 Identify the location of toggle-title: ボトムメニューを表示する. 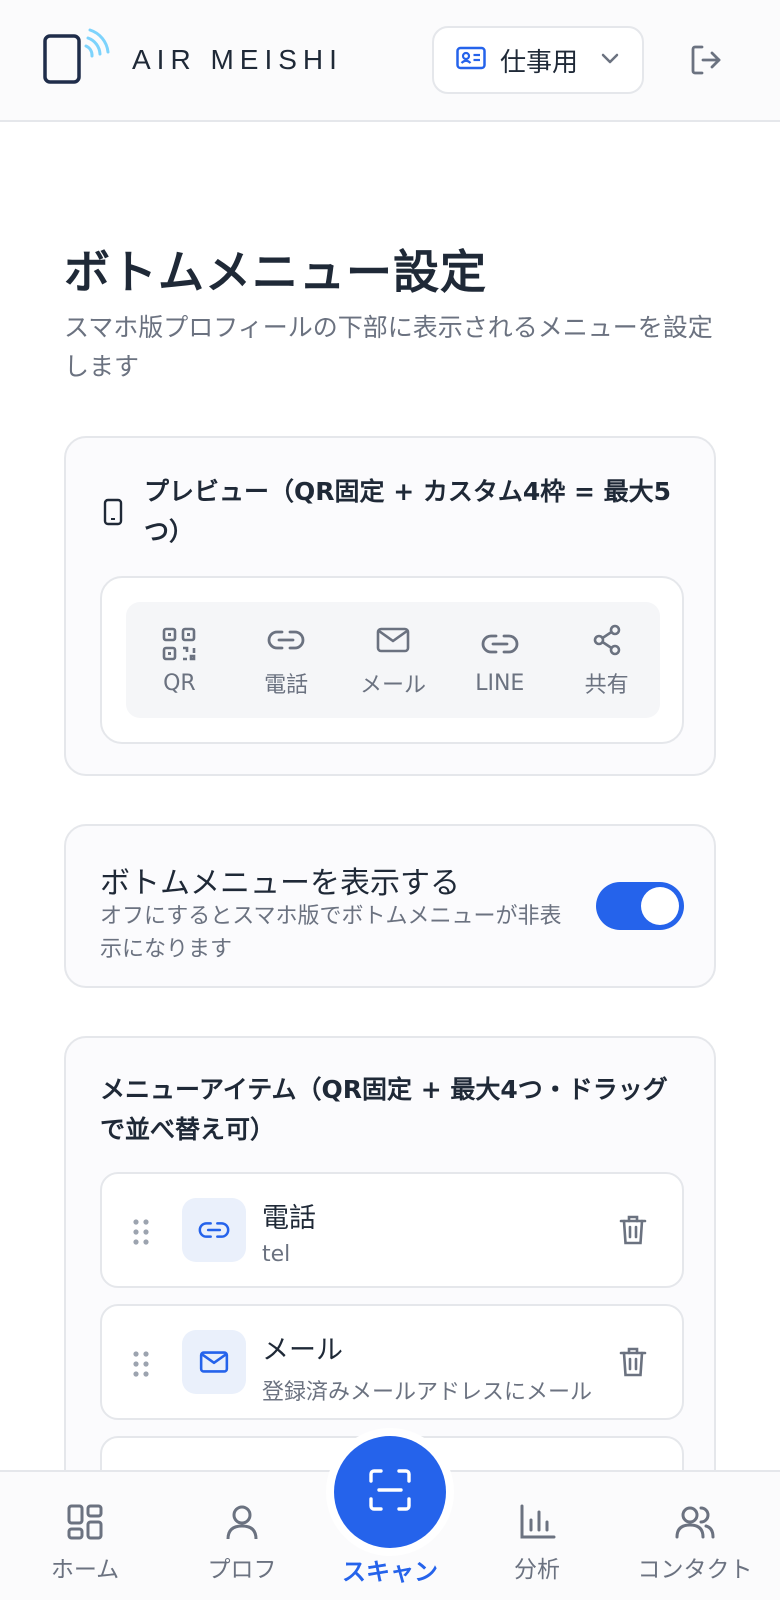
(280, 883).